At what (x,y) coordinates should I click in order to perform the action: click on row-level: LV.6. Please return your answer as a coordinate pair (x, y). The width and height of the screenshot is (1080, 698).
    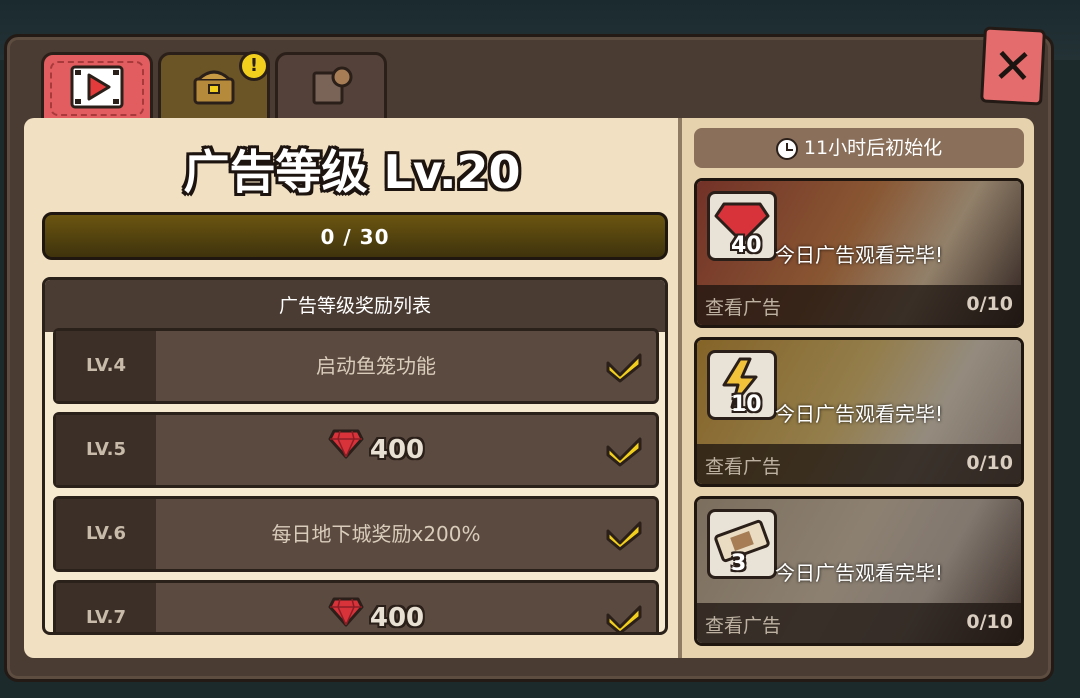
    Looking at the image, I should click on (106, 534).